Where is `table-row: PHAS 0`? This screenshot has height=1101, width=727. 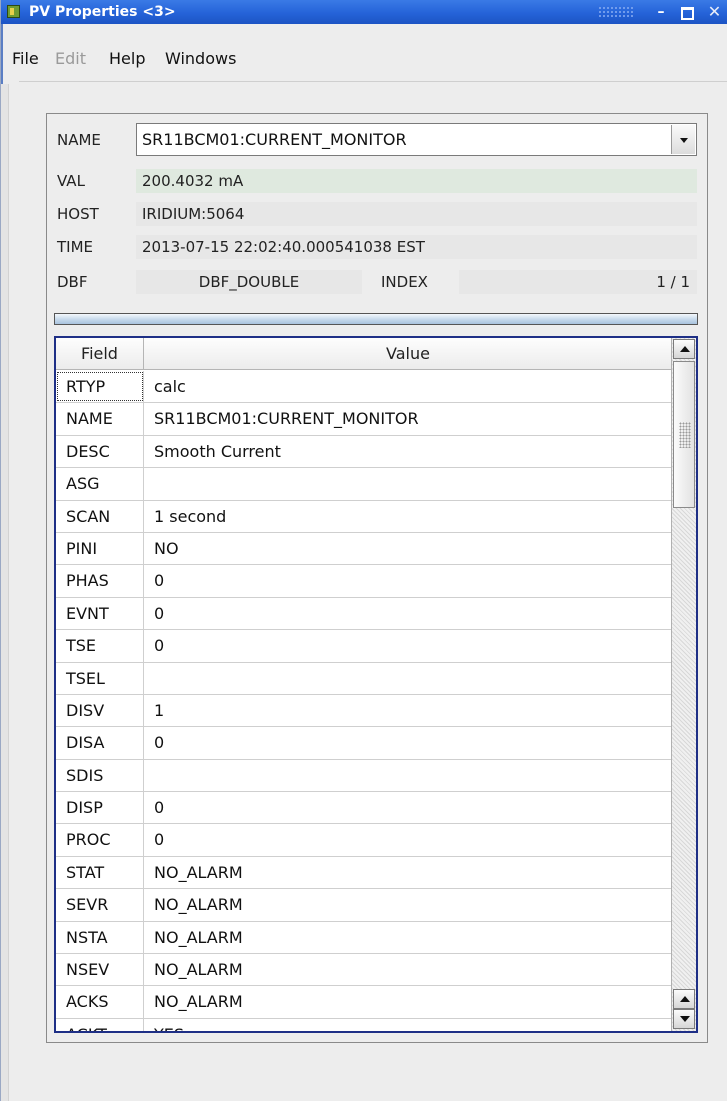 table-row: PHAS 0 is located at coordinates (363, 581).